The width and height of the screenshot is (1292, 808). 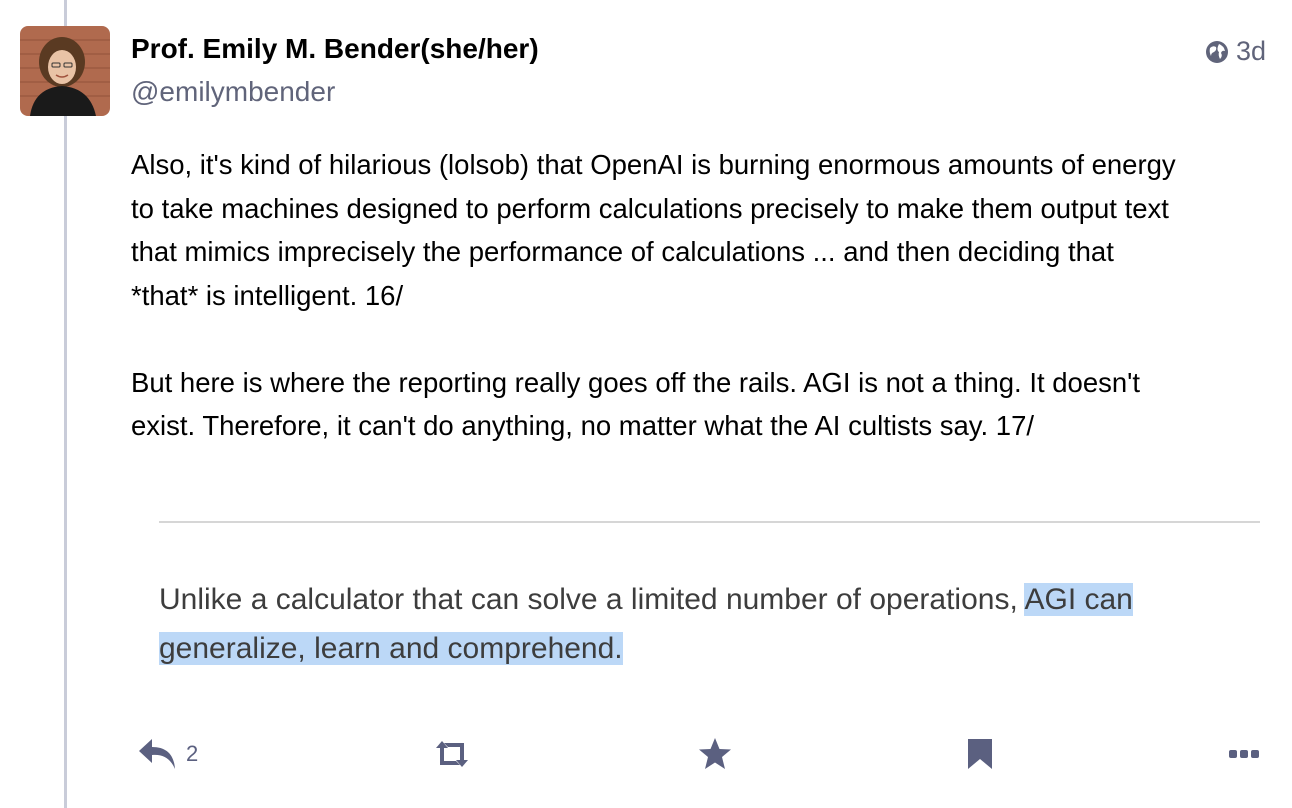 I want to click on boost-button, so click(x=452, y=754).